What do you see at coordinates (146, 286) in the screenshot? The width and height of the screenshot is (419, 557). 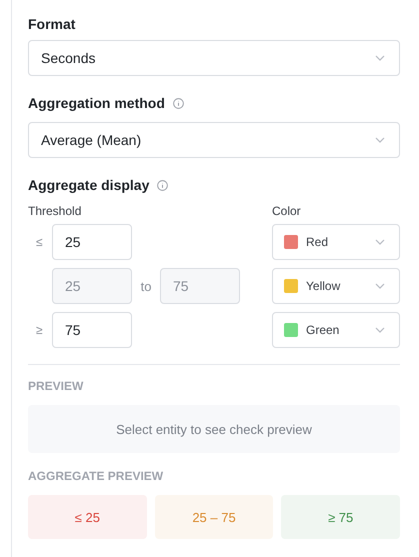 I see `range-separator: to` at bounding box center [146, 286].